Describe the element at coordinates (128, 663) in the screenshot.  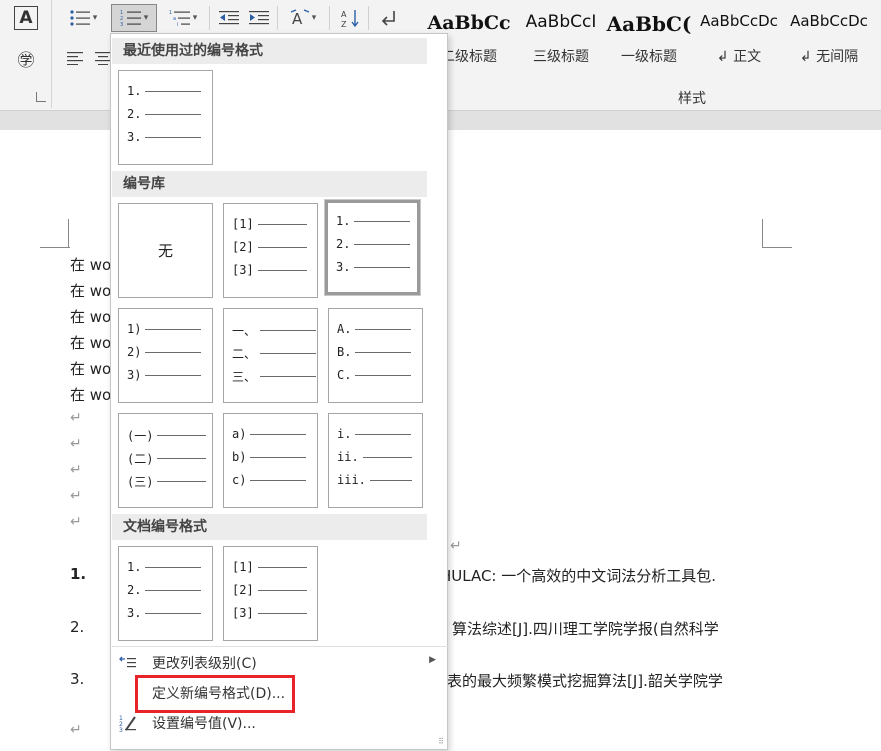
I see `change-level-icon` at that location.